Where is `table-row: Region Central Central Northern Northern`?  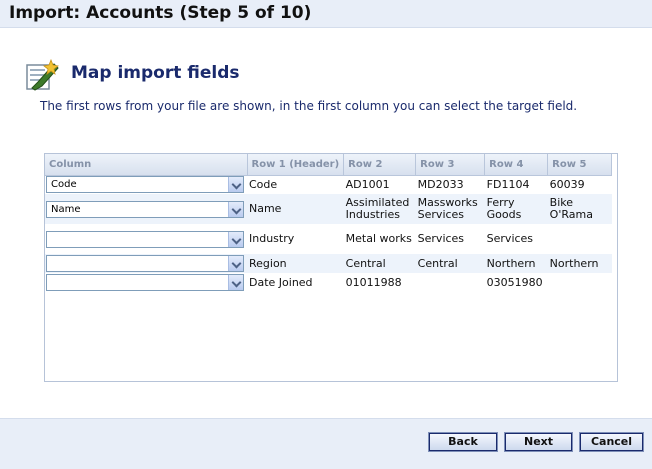 table-row: Region Central Central Northern Northern is located at coordinates (328, 263).